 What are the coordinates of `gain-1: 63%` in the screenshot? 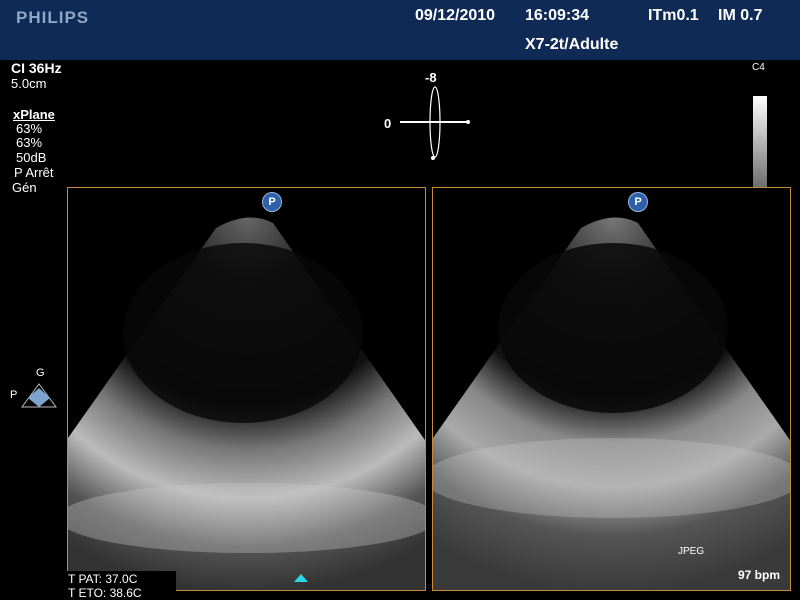 It's located at (29, 128).